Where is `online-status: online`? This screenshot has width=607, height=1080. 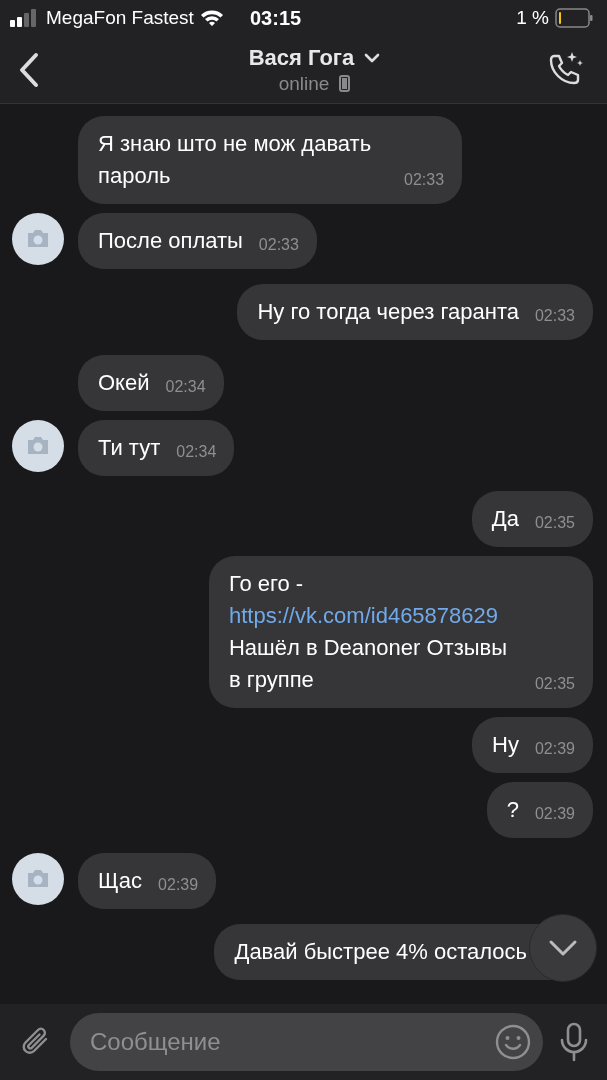
online-status: online is located at coordinates (304, 83).